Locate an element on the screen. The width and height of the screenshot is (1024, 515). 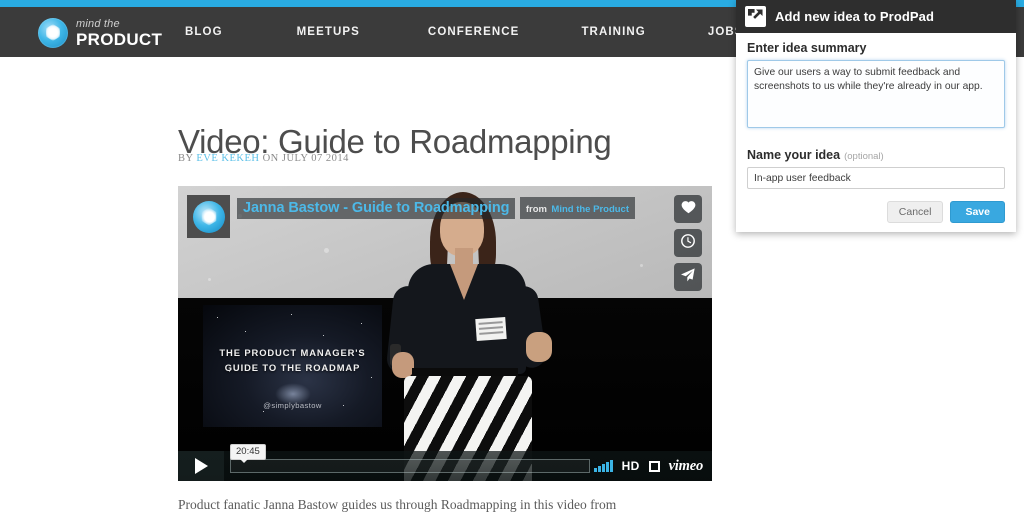
video-channel-avatar is located at coordinates (208, 216).